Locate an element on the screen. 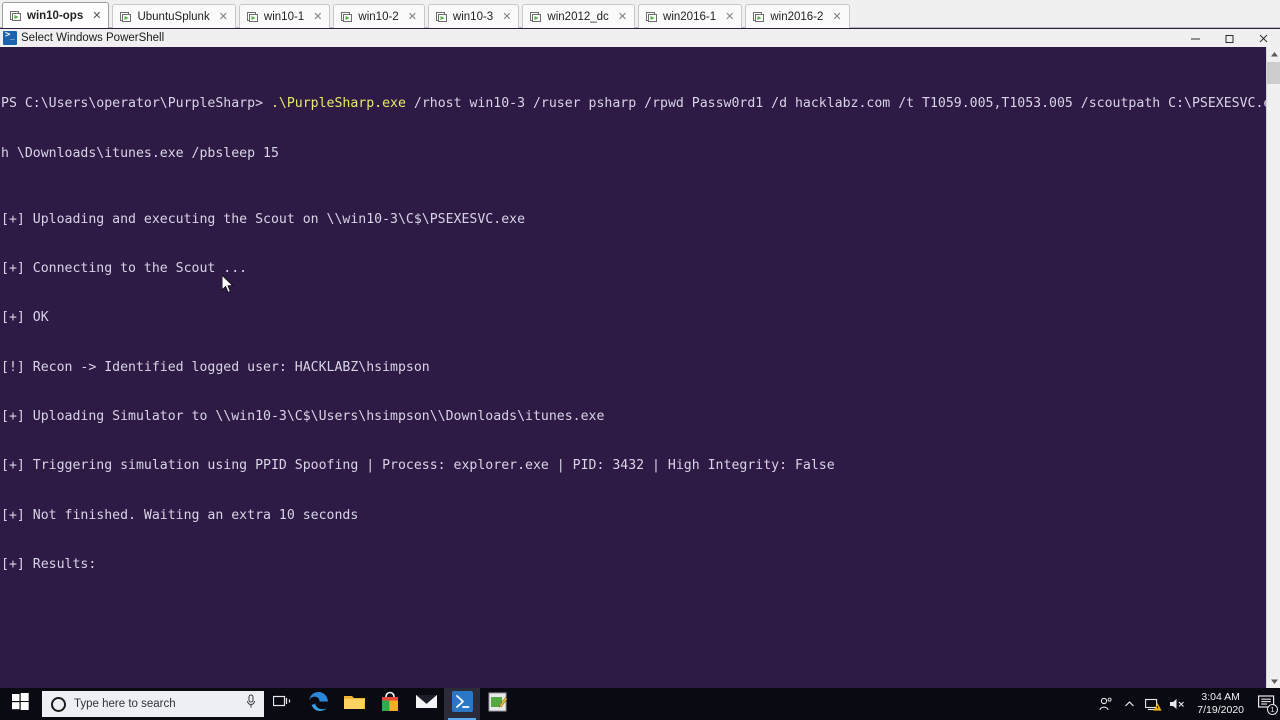 This screenshot has width=1280, height=720. chevron-up-icon is located at coordinates (1129, 704).